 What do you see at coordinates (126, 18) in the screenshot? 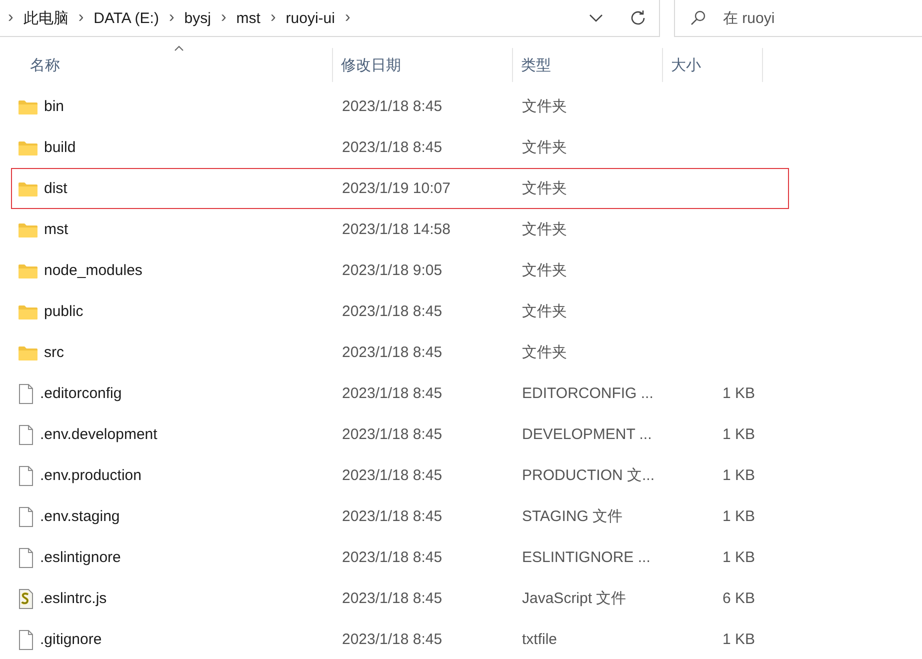
I see `breadcrumb: DATA (E:)` at bounding box center [126, 18].